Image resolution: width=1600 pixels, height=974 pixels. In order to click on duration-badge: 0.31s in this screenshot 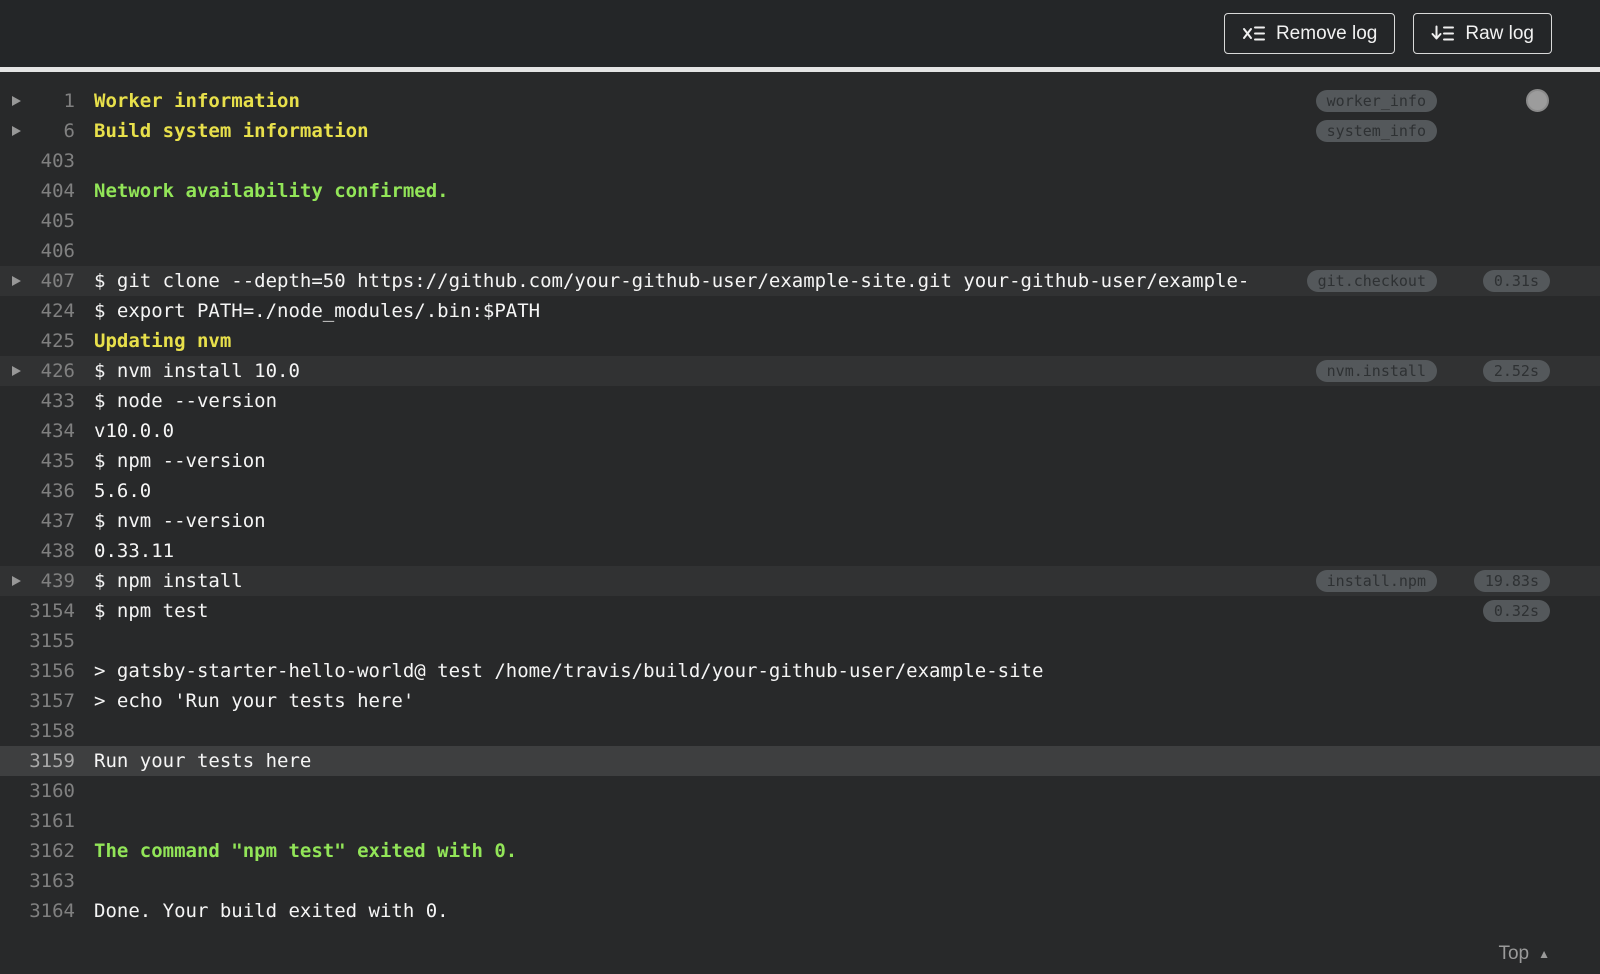, I will do `click(1516, 281)`.